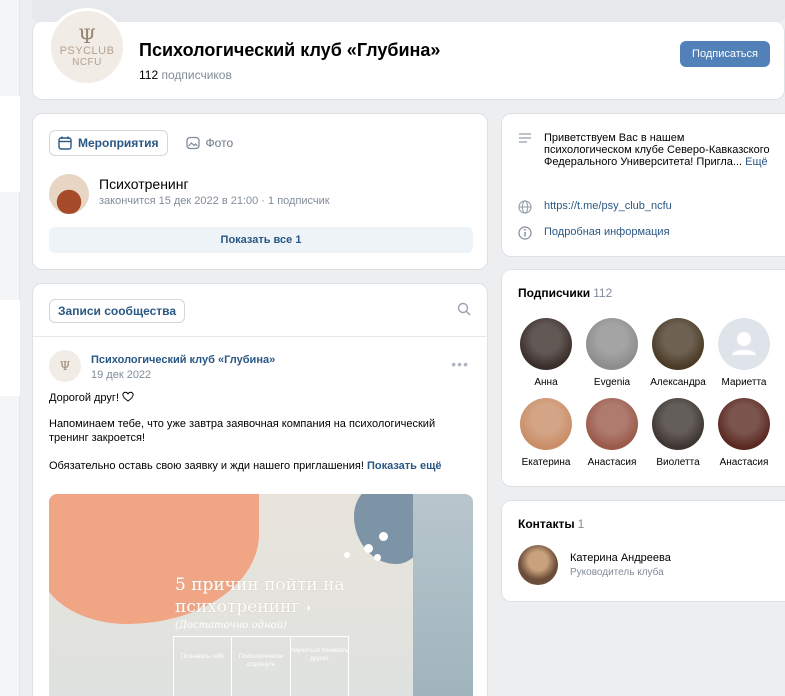 This screenshot has width=785, height=696. I want to click on members-title: Подписчики 112, so click(565, 293).